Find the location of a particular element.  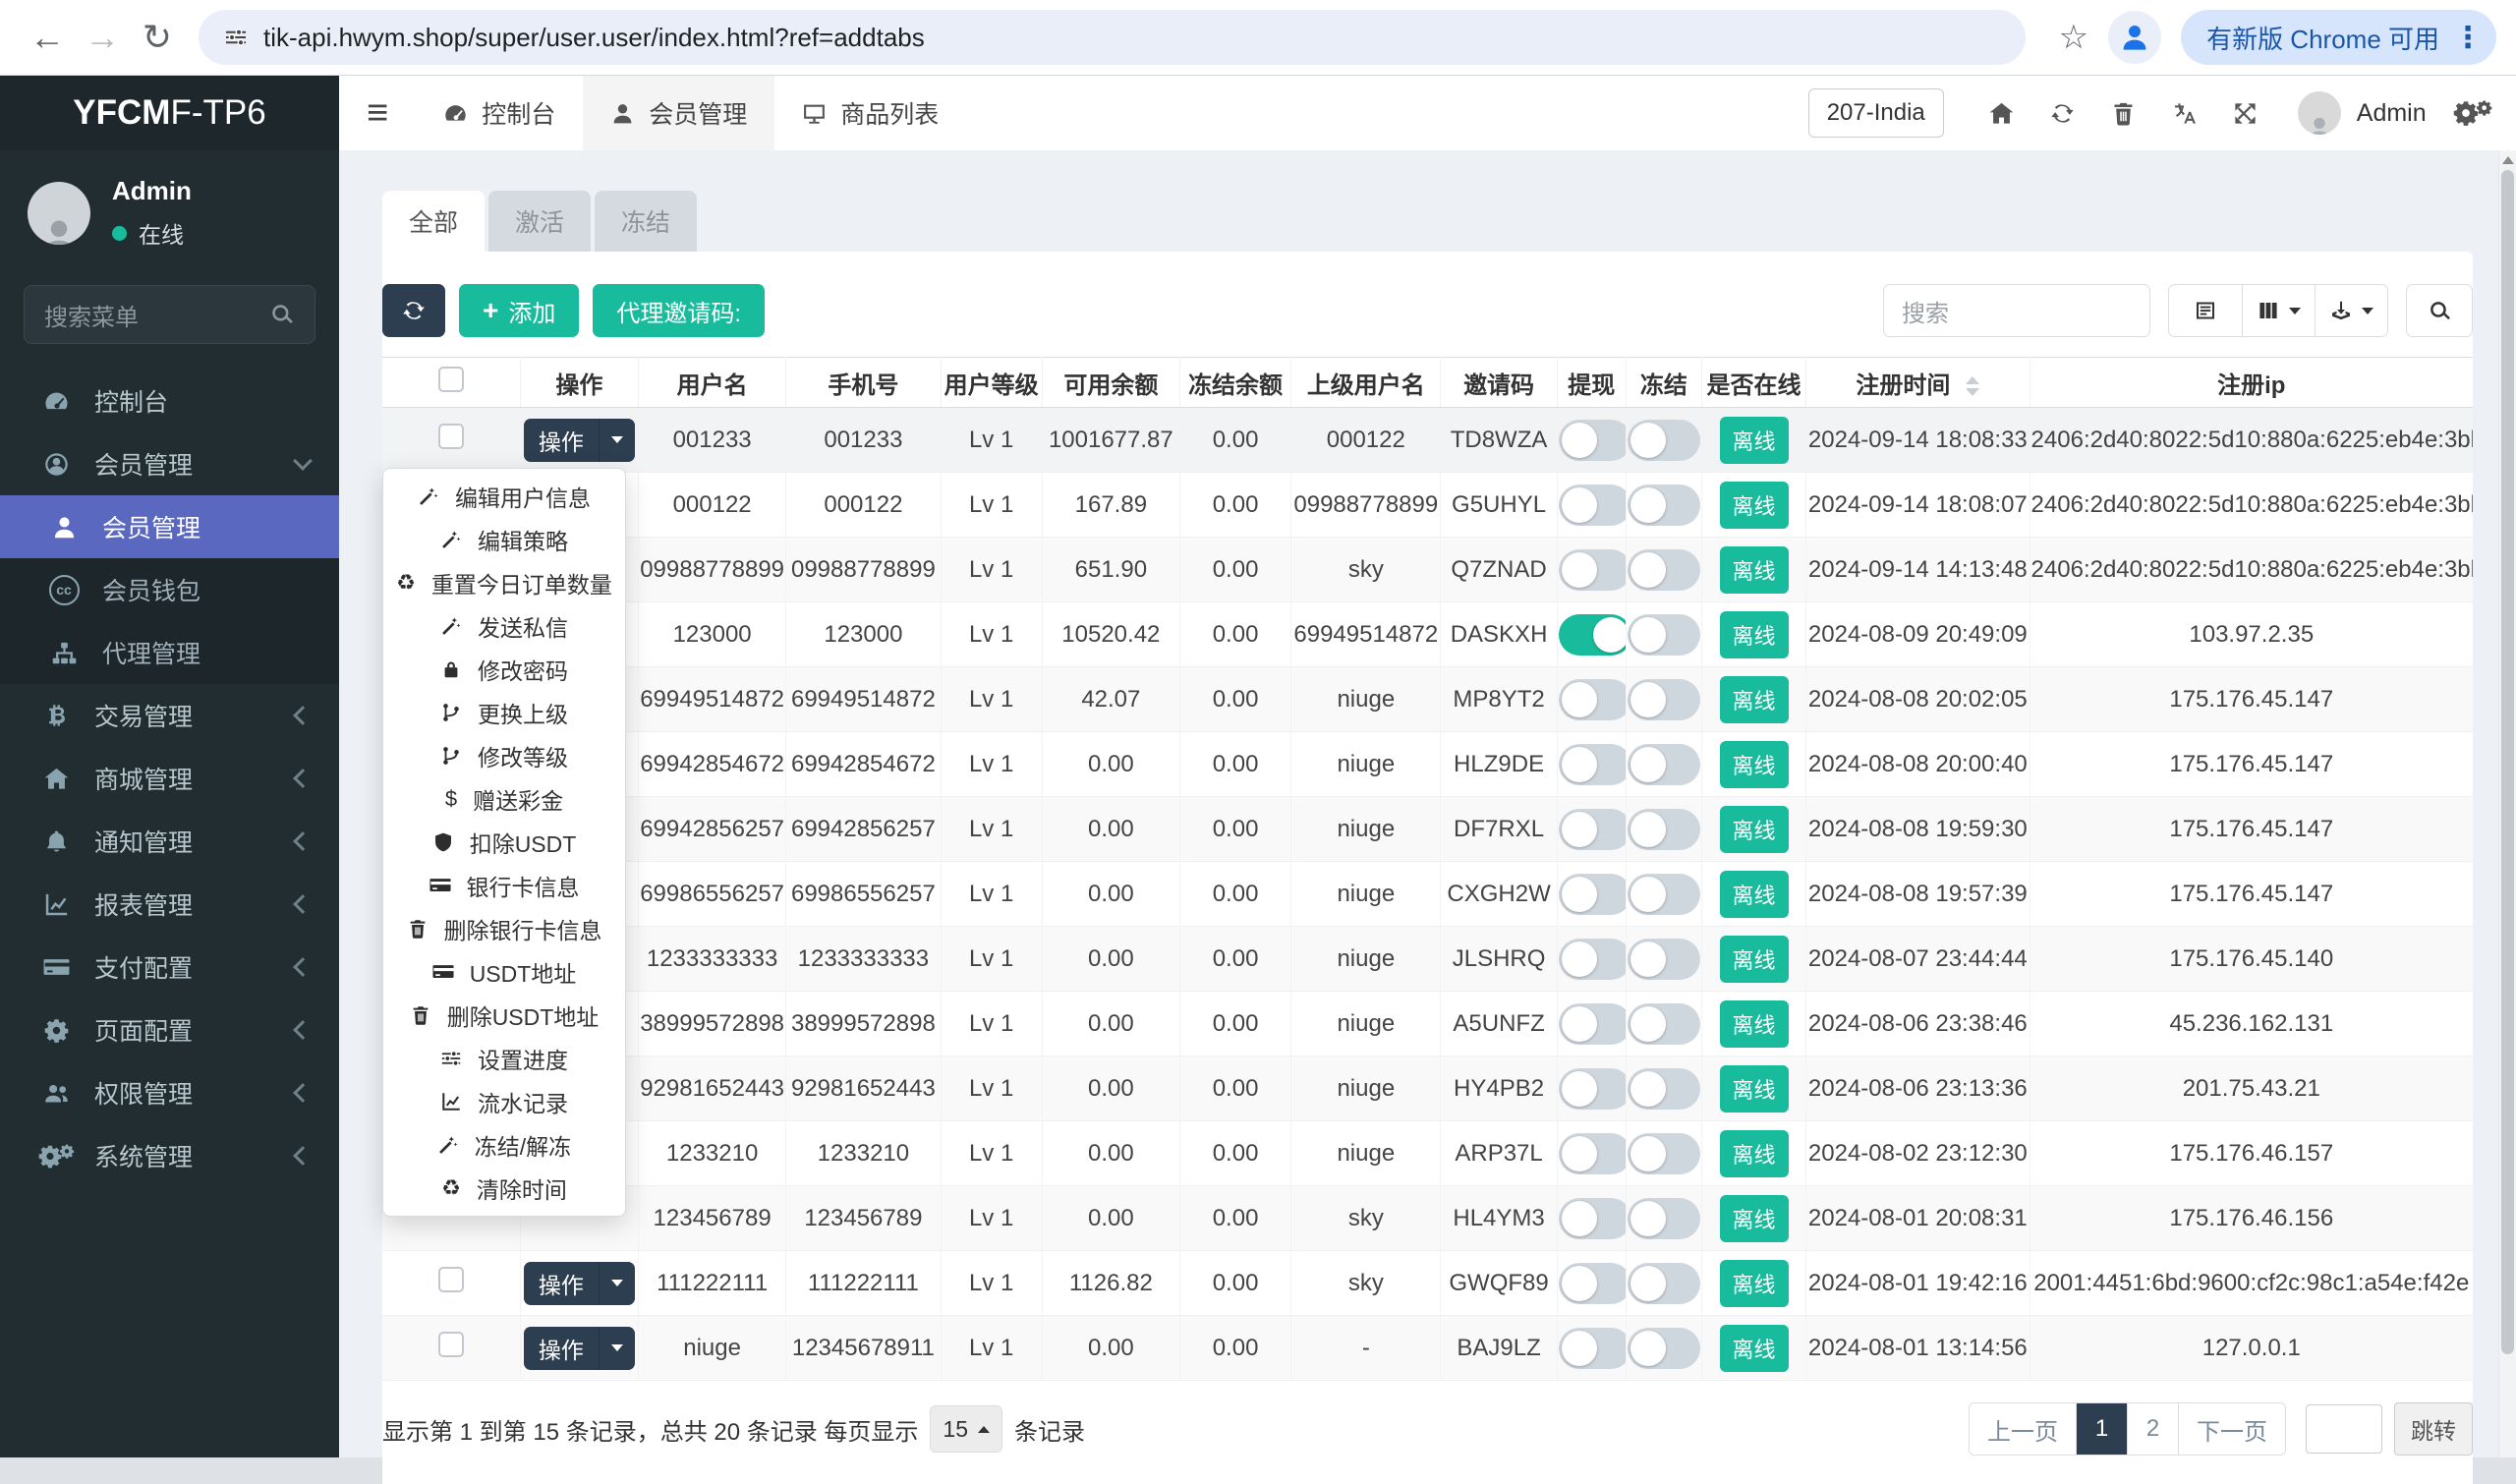

detail-view-button is located at coordinates (2205, 310).